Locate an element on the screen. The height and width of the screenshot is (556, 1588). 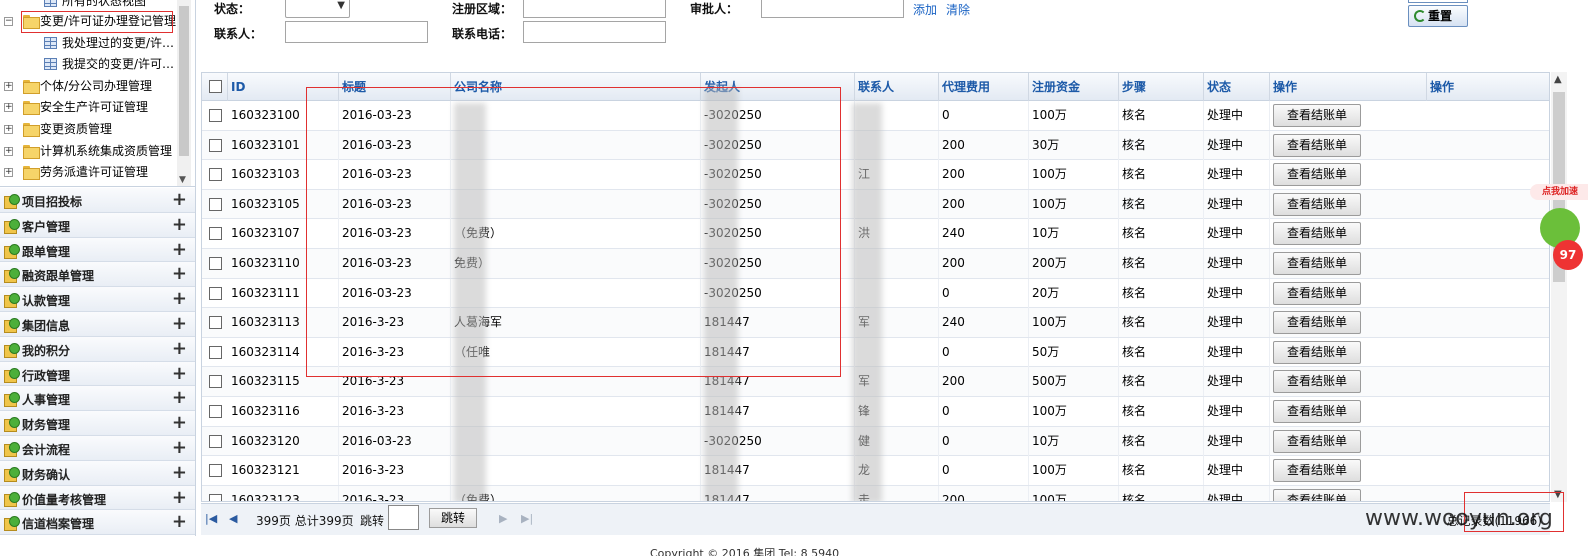
next-page-icon: ▶ is located at coordinates (503, 518).